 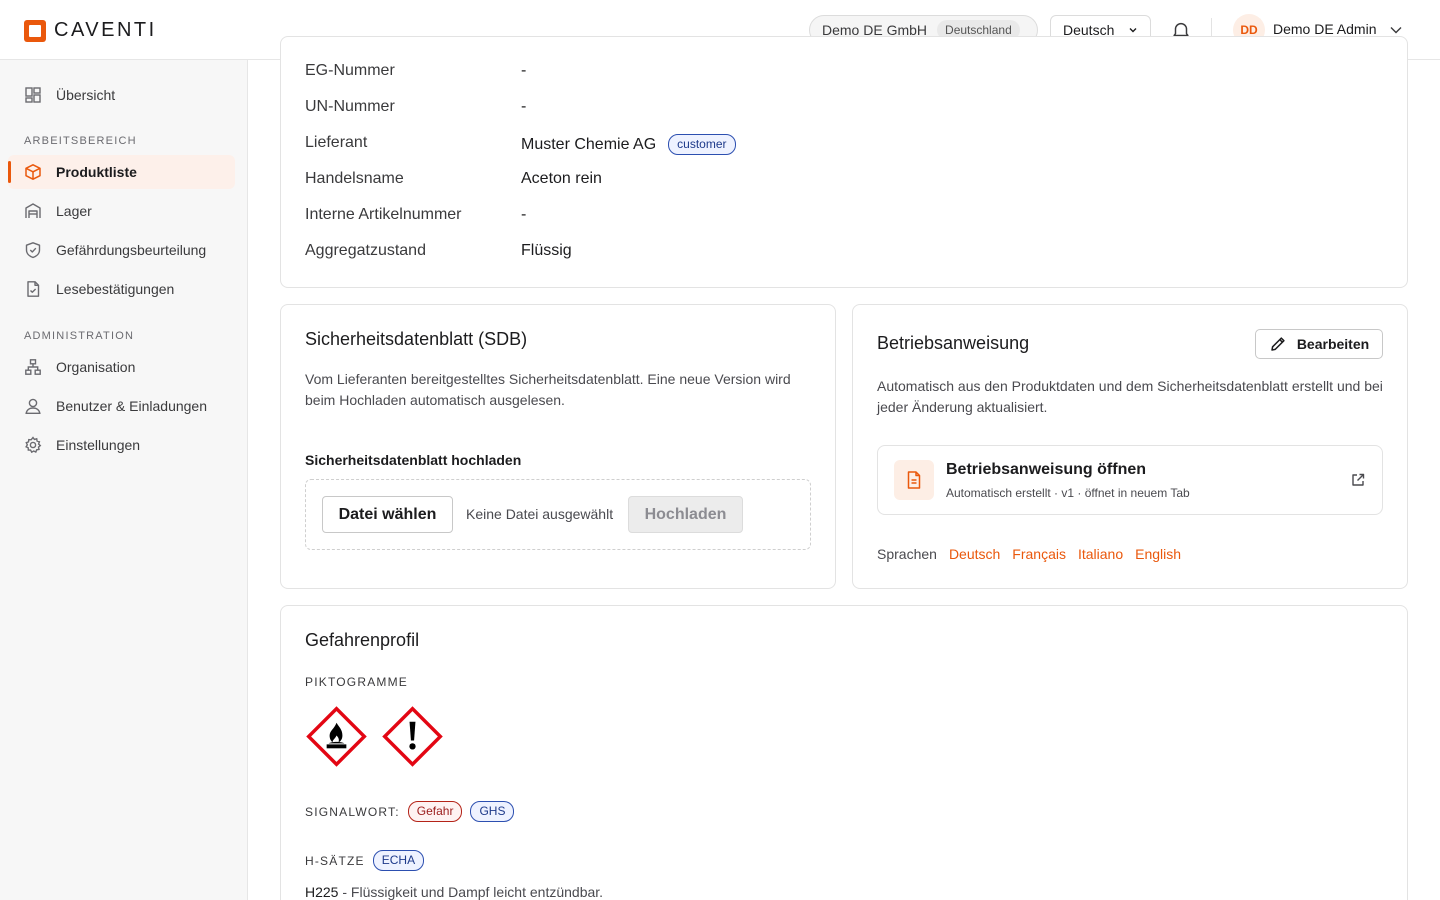 I want to click on language-link-de: Deutsch, so click(x=974, y=554).